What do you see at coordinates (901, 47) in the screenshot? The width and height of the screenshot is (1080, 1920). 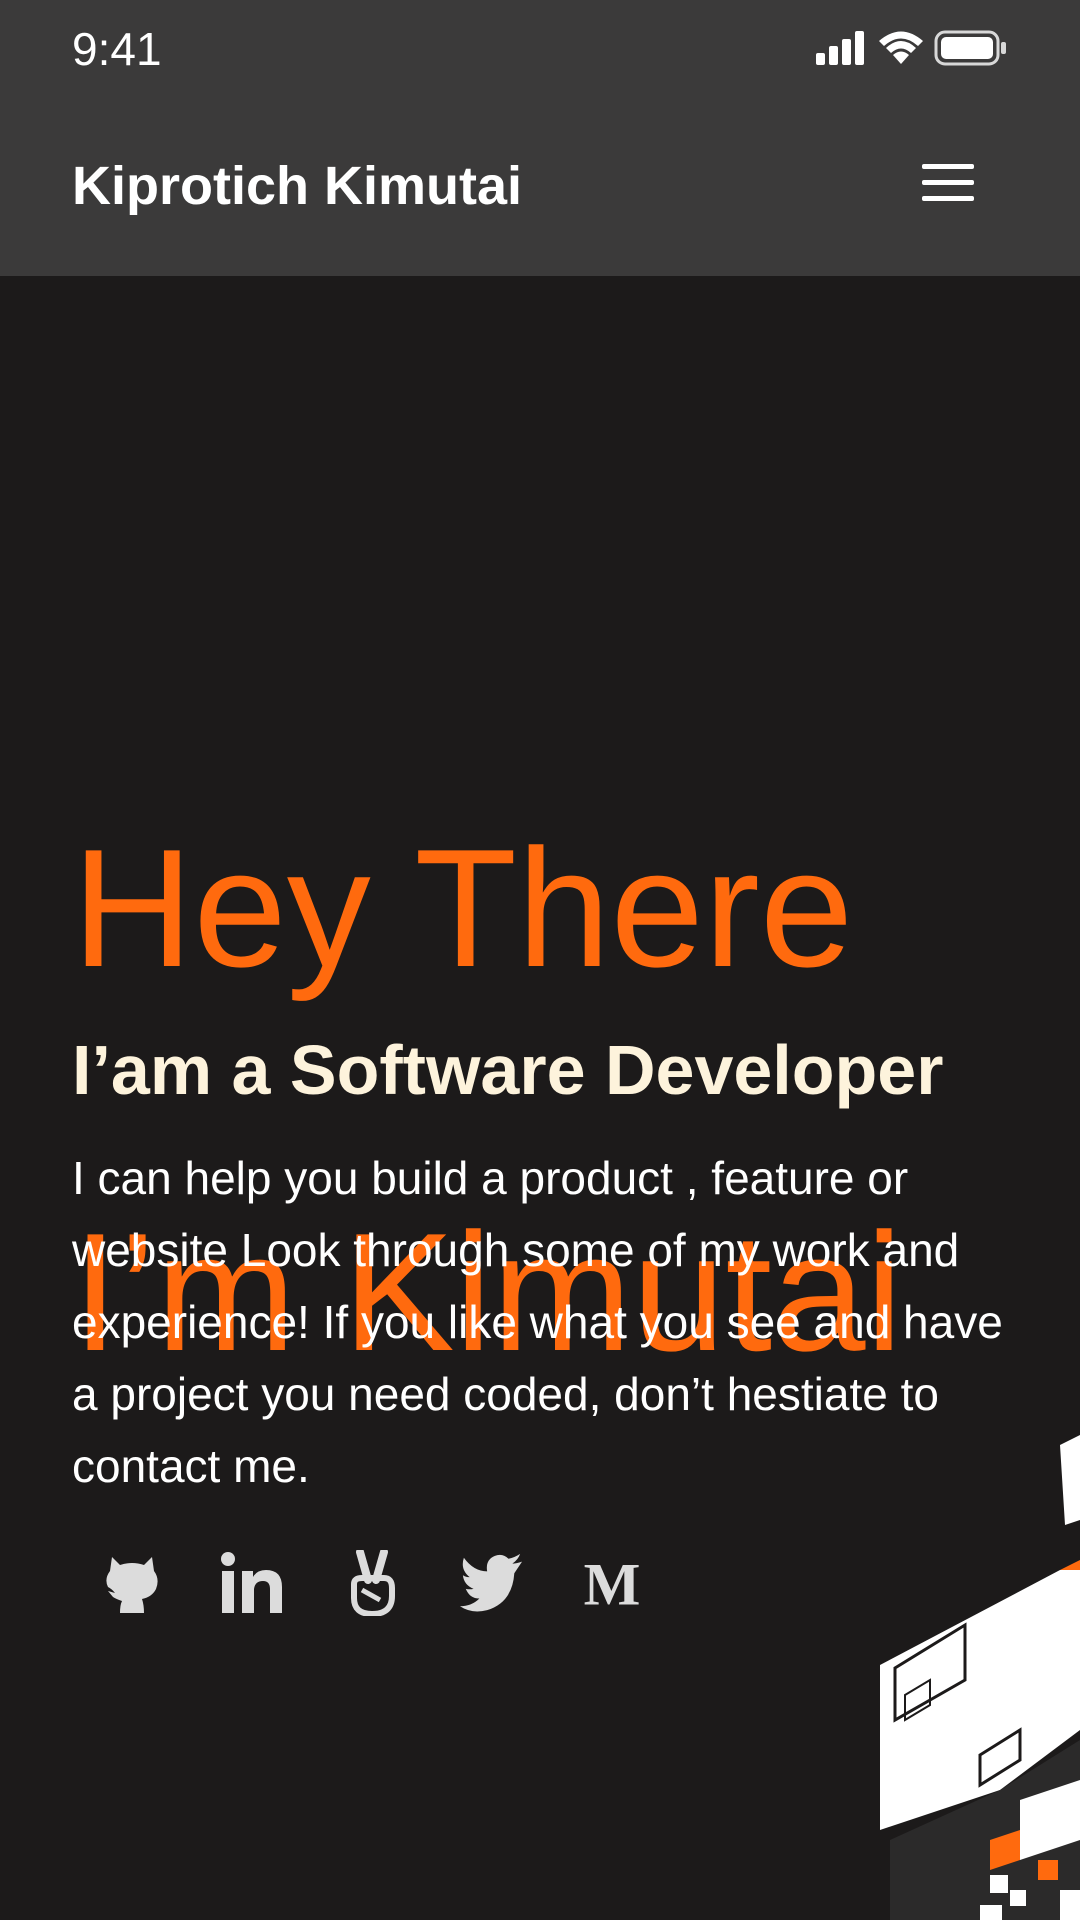 I see `wifi-icon` at bounding box center [901, 47].